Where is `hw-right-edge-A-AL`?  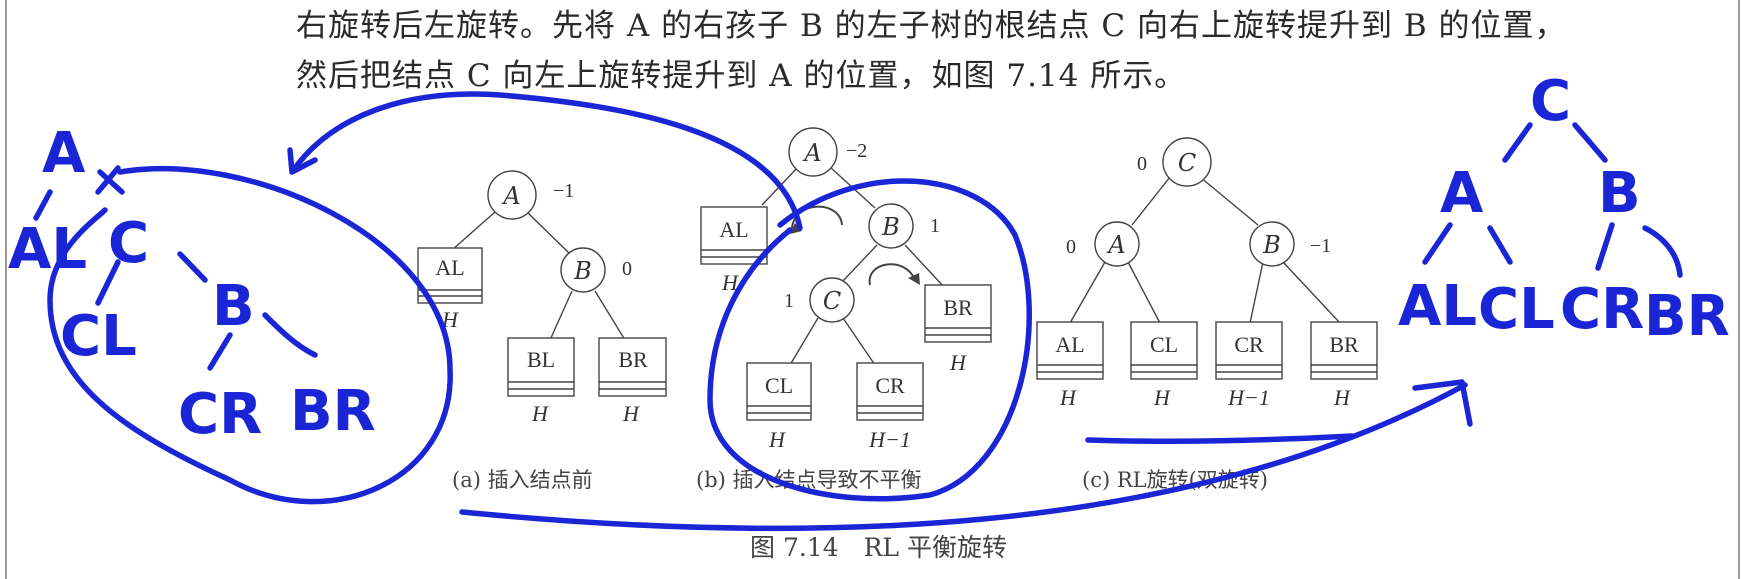
hw-right-edge-A-AL is located at coordinates (1437, 243).